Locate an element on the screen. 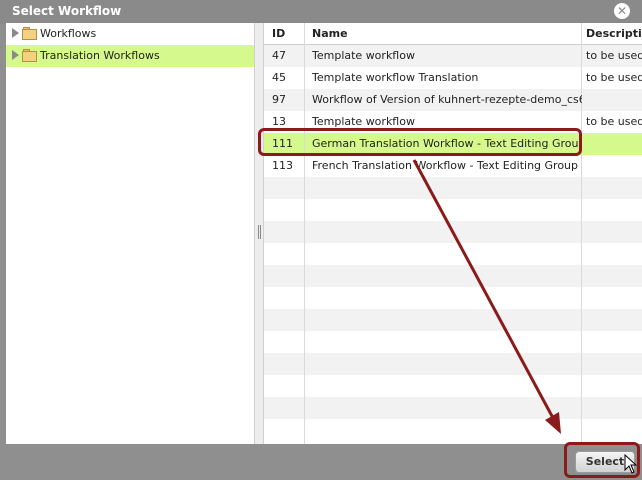  column-header-id: ID is located at coordinates (278, 33).